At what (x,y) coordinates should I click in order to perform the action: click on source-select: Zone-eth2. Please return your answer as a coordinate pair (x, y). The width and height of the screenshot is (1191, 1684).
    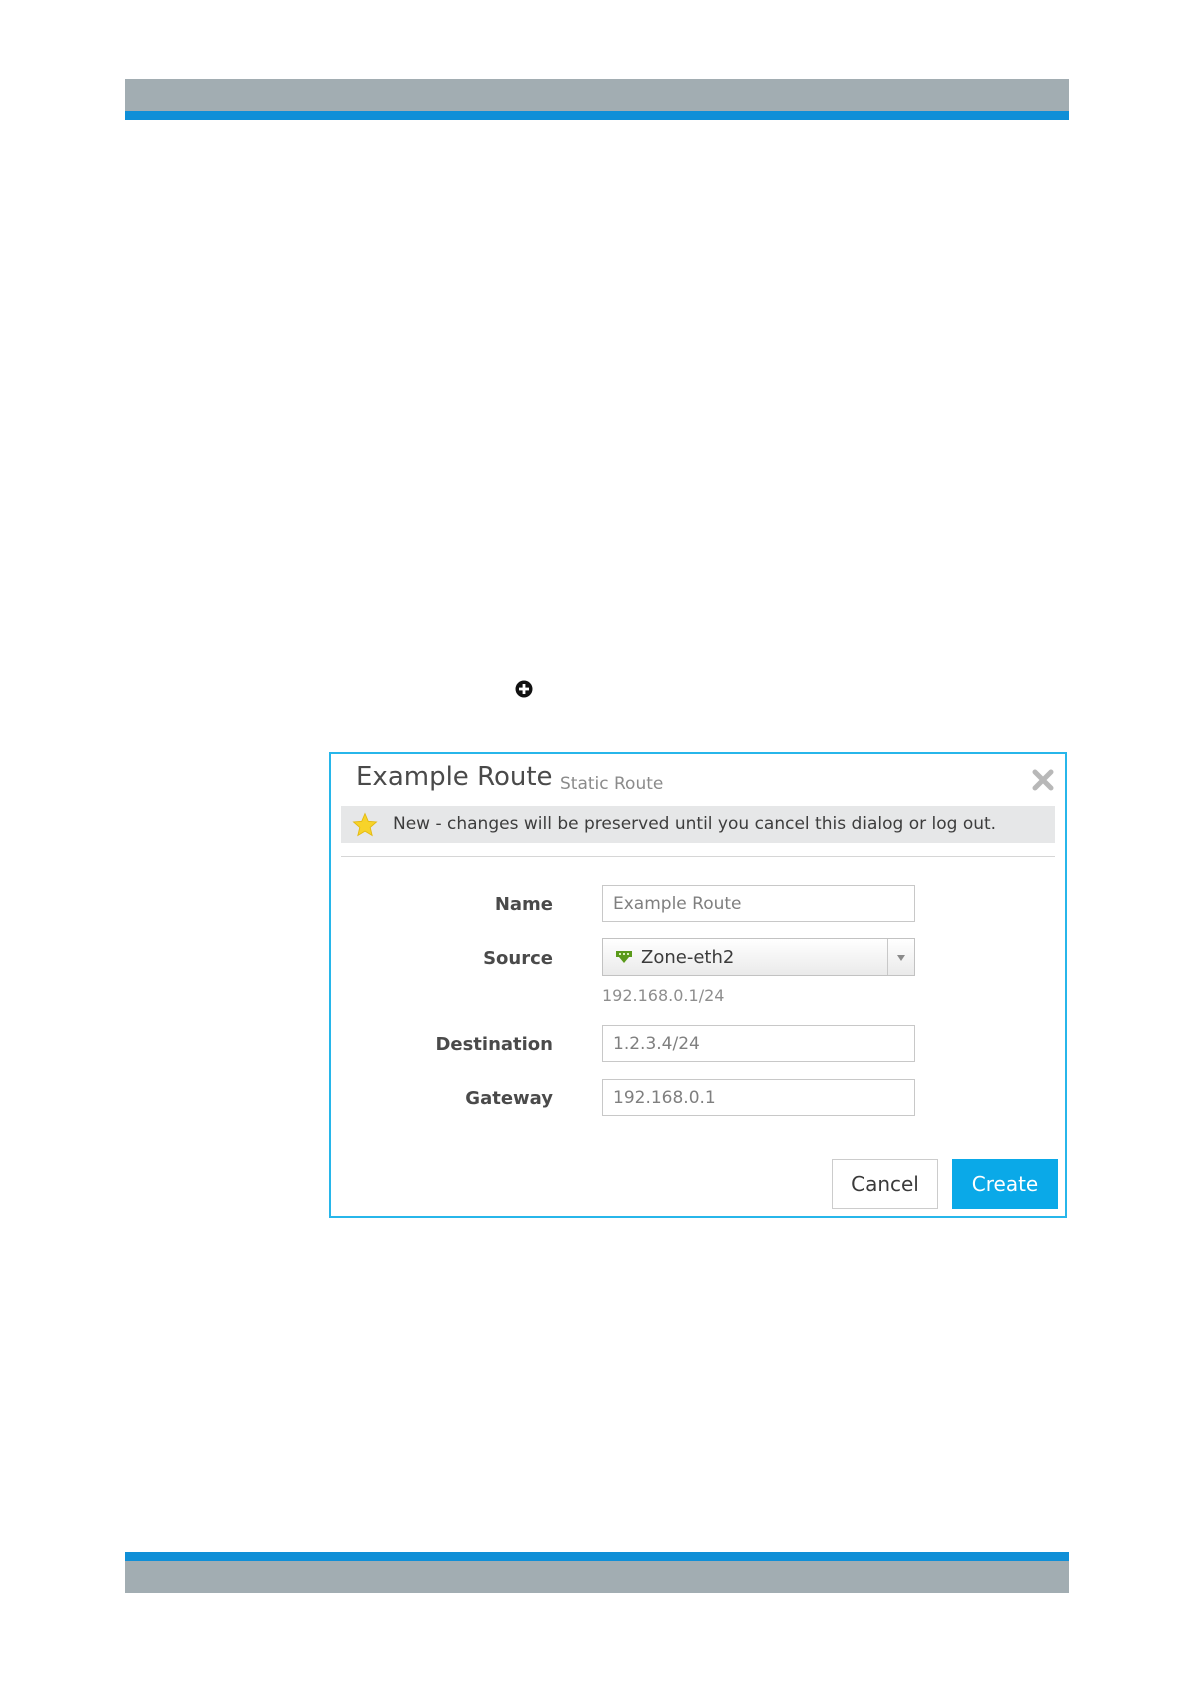
    Looking at the image, I should click on (758, 957).